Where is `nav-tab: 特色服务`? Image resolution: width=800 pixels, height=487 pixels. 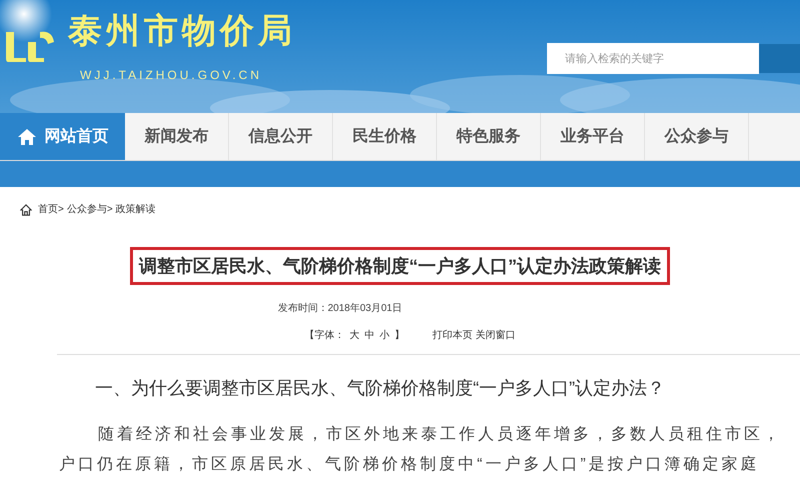 nav-tab: 特色服务 is located at coordinates (489, 136).